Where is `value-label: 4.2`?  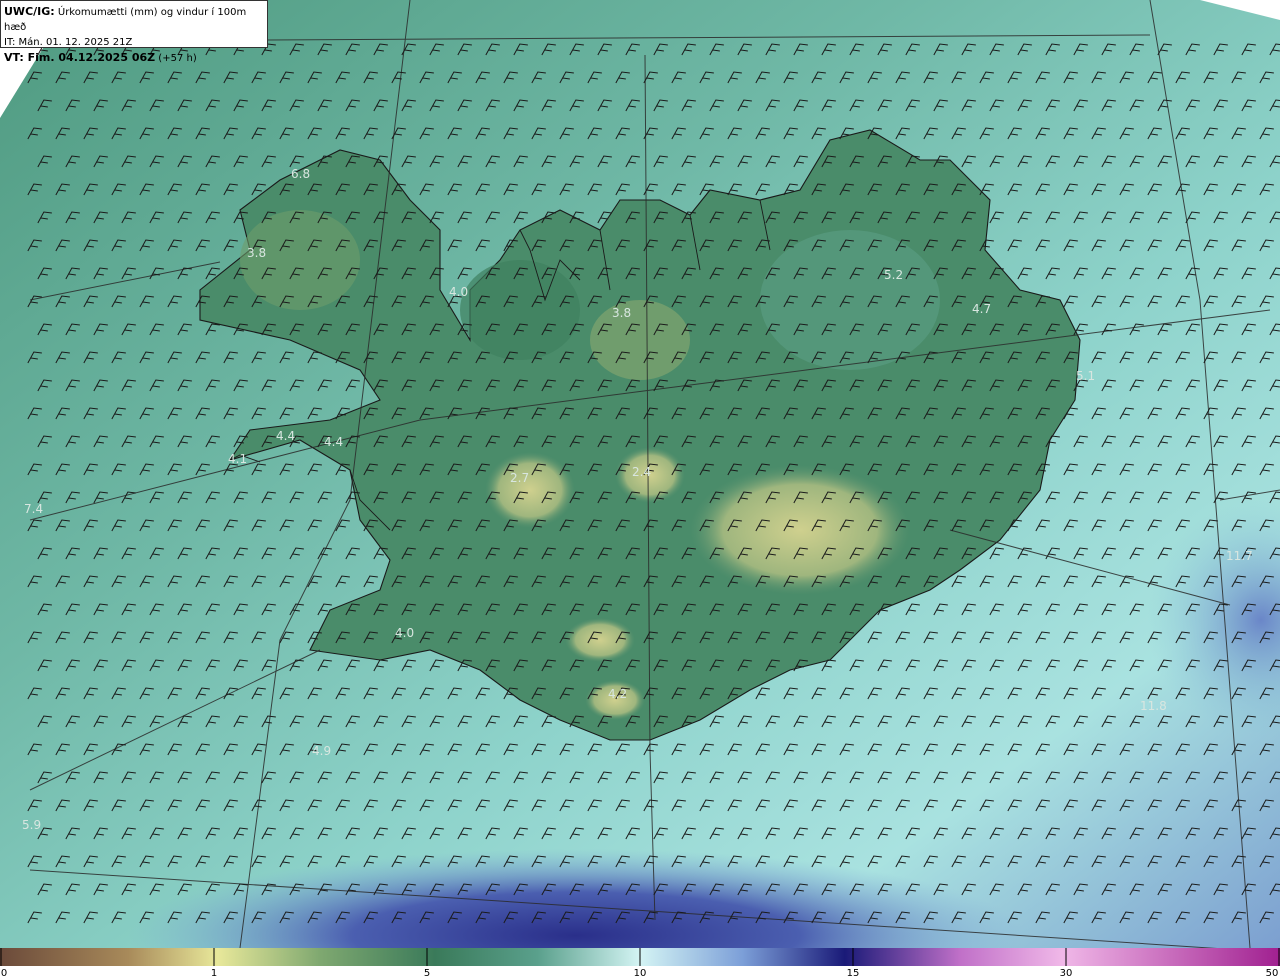
value-label: 4.2 is located at coordinates (617, 694).